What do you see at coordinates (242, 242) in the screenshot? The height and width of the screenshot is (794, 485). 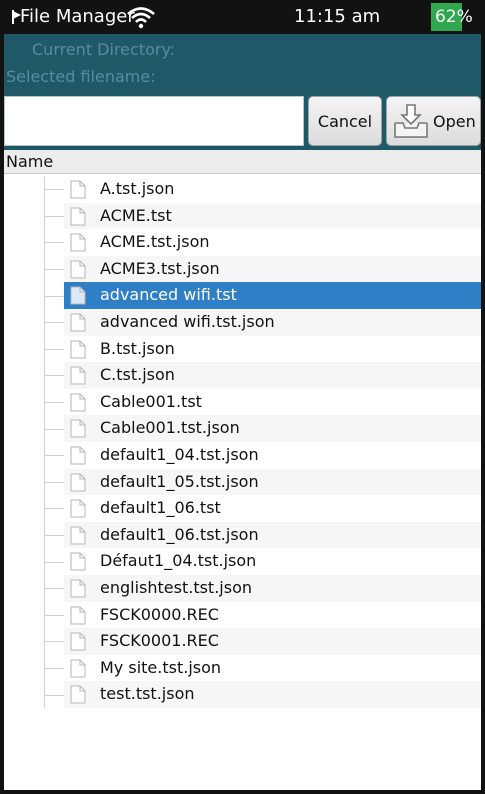 I see `file-row: ACME.tst.json` at bounding box center [242, 242].